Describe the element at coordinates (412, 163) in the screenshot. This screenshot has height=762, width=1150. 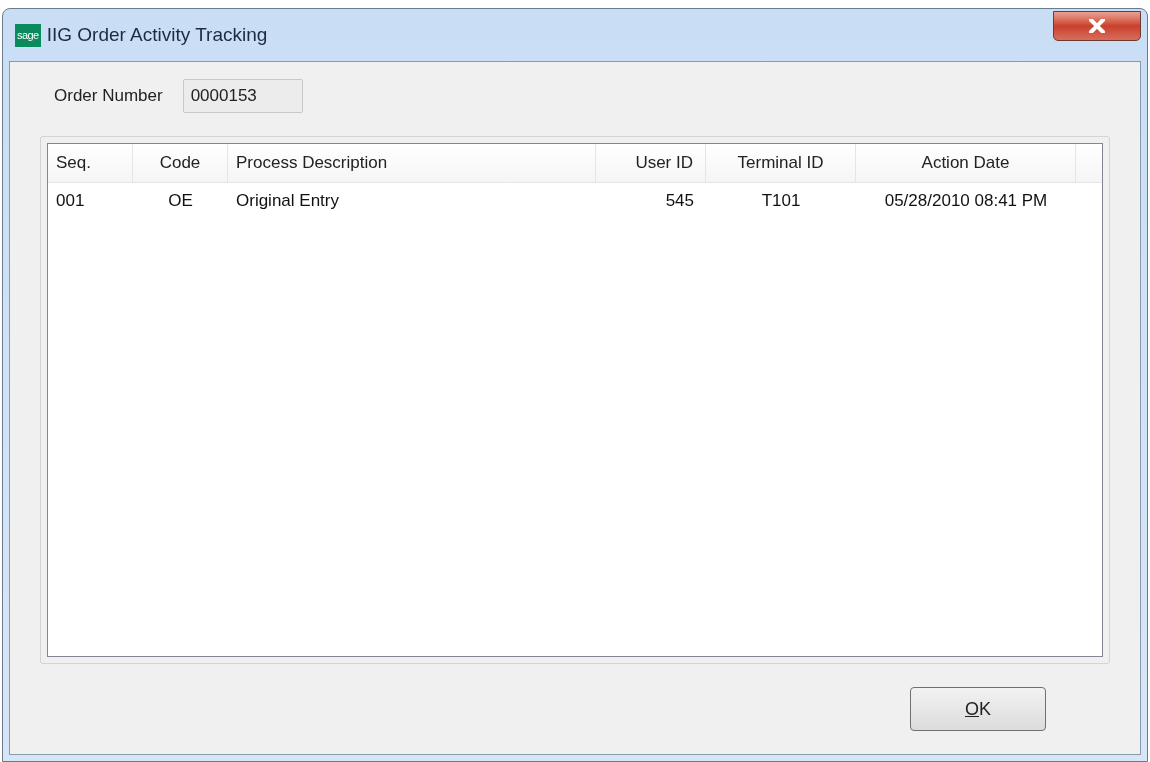
I see `column-header: Process Description` at that location.